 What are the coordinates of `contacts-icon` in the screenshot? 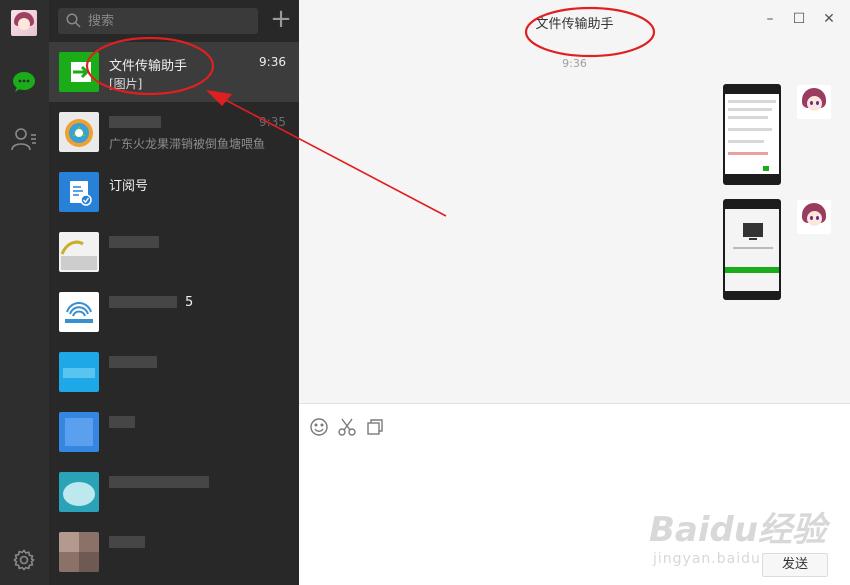 It's located at (24, 139).